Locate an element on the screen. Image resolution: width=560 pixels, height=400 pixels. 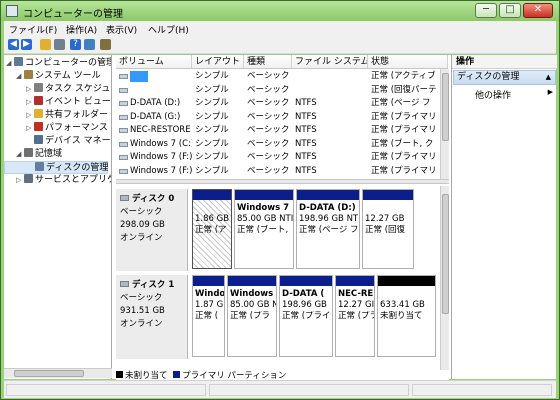
tree-item-label: サービスとアプリケー is located at coordinates (73, 180).